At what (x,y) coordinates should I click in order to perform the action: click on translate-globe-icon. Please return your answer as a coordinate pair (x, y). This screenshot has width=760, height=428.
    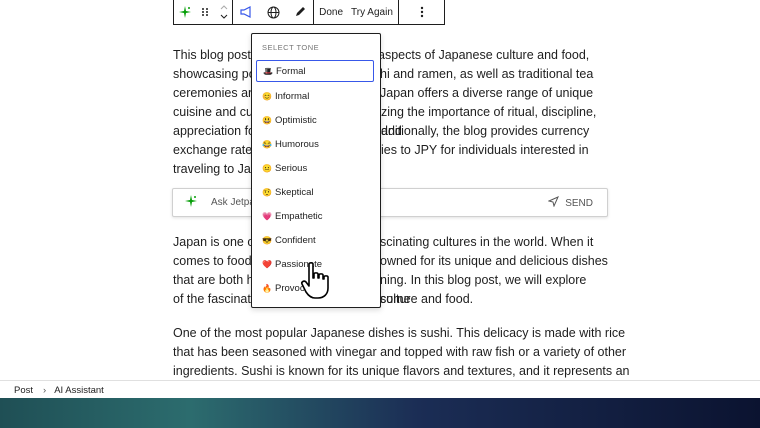
    Looking at the image, I should click on (273, 12).